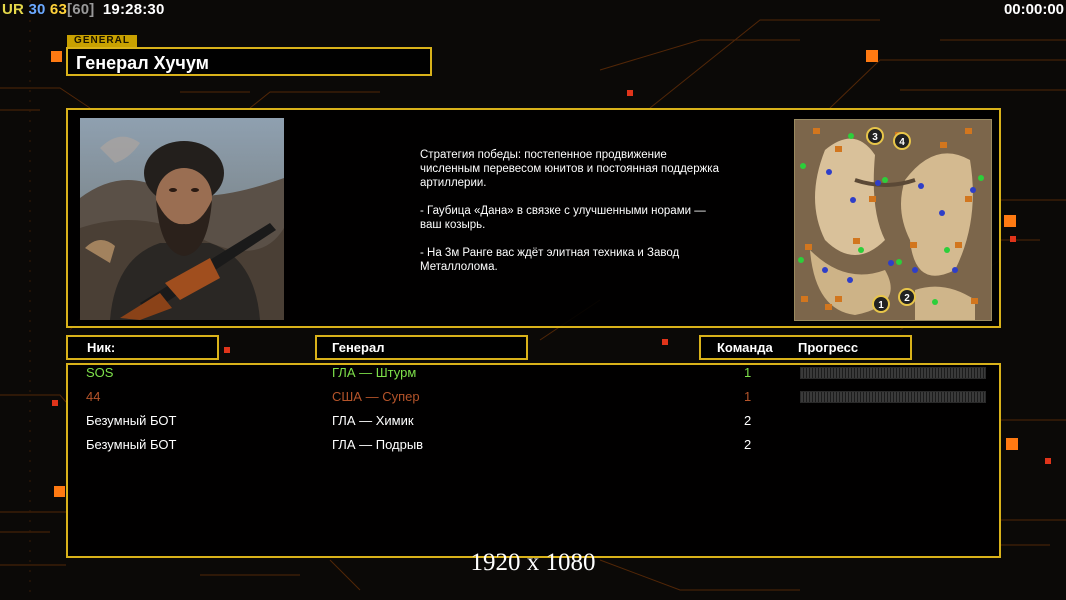  I want to click on hud-ur: UR, so click(13, 9).